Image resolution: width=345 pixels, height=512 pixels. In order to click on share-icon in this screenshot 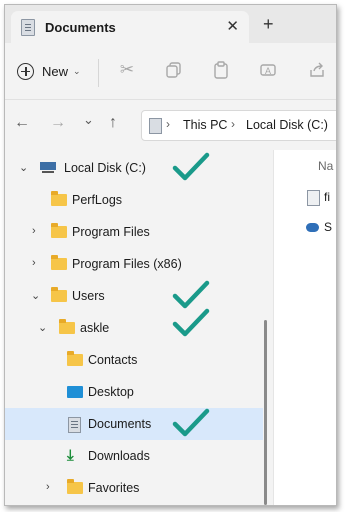, I will do `click(317, 70)`.